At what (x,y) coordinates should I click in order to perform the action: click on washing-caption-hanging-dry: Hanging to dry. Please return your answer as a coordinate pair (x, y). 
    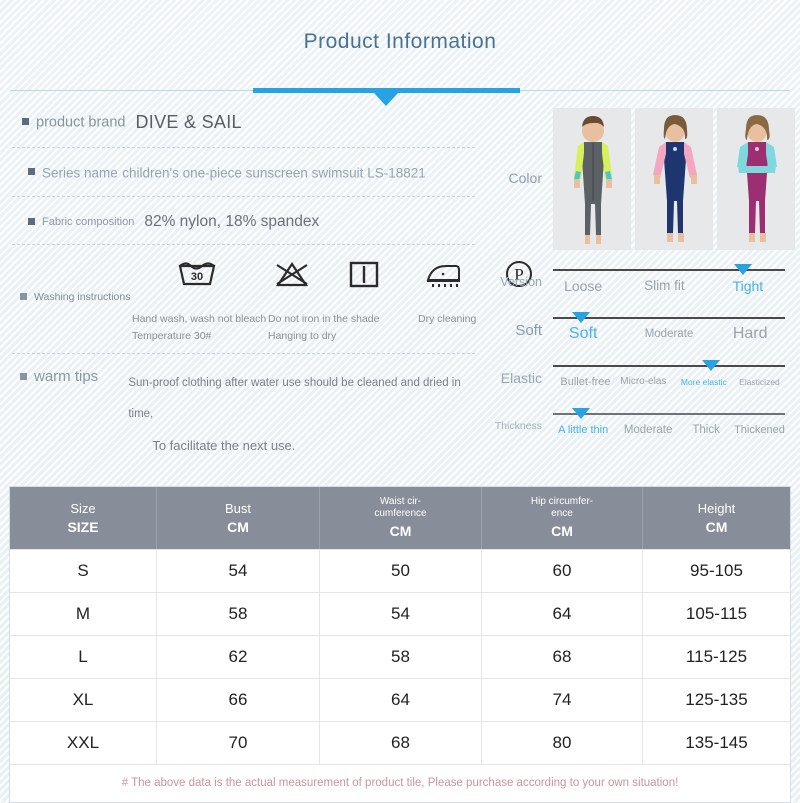
    Looking at the image, I should click on (302, 336).